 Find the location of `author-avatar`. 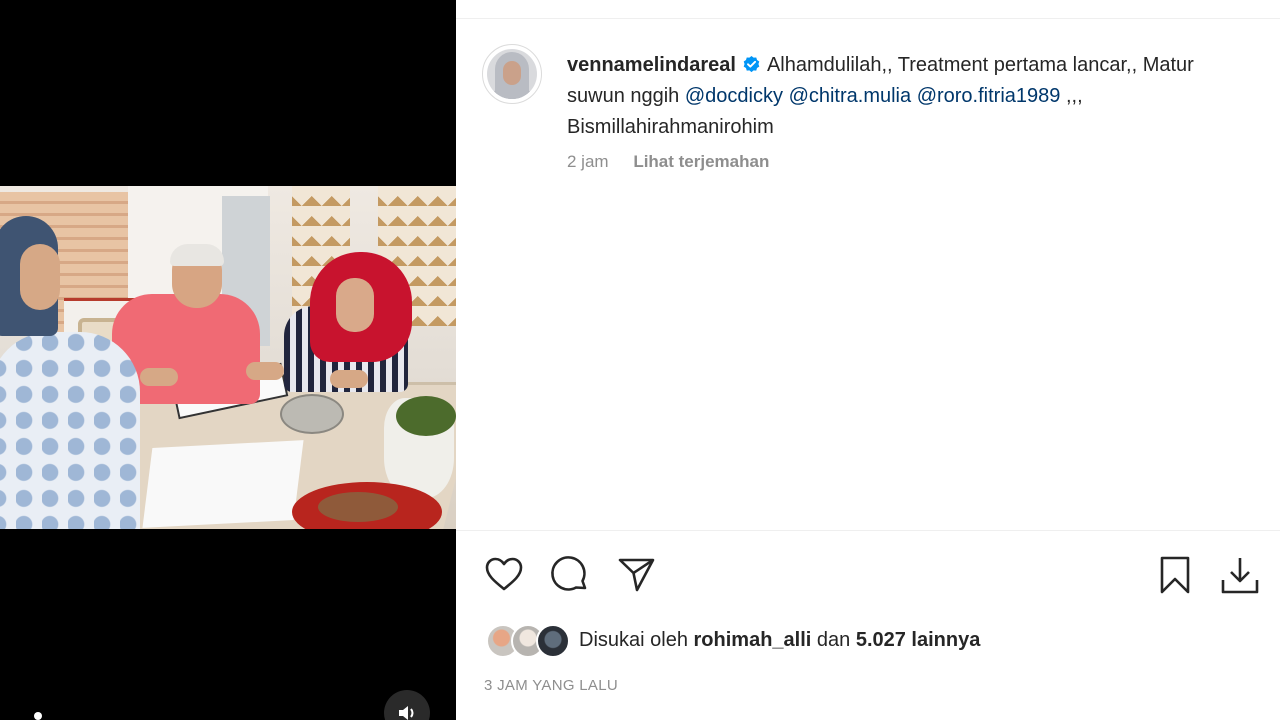

author-avatar is located at coordinates (512, 74).